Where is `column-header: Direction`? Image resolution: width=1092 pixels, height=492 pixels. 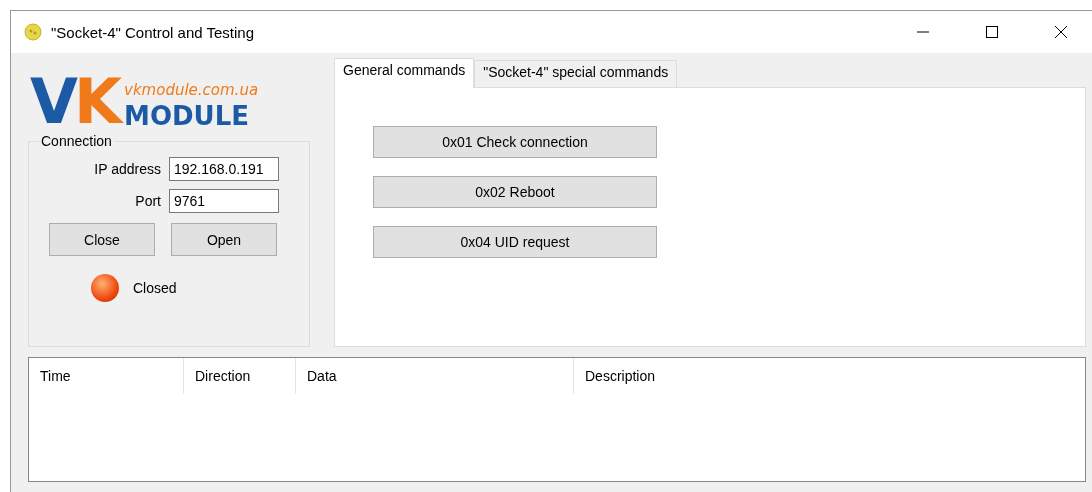
column-header: Direction is located at coordinates (240, 376).